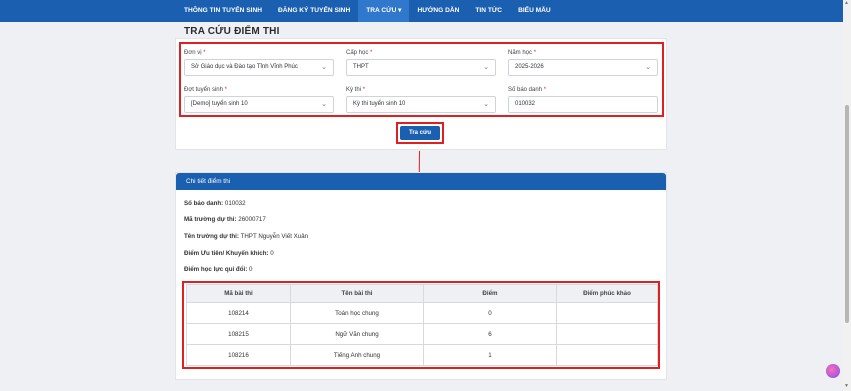 This screenshot has width=851, height=391. Describe the element at coordinates (238, 355) in the screenshot. I see `cell-ma-bai-thi: 108216` at that location.